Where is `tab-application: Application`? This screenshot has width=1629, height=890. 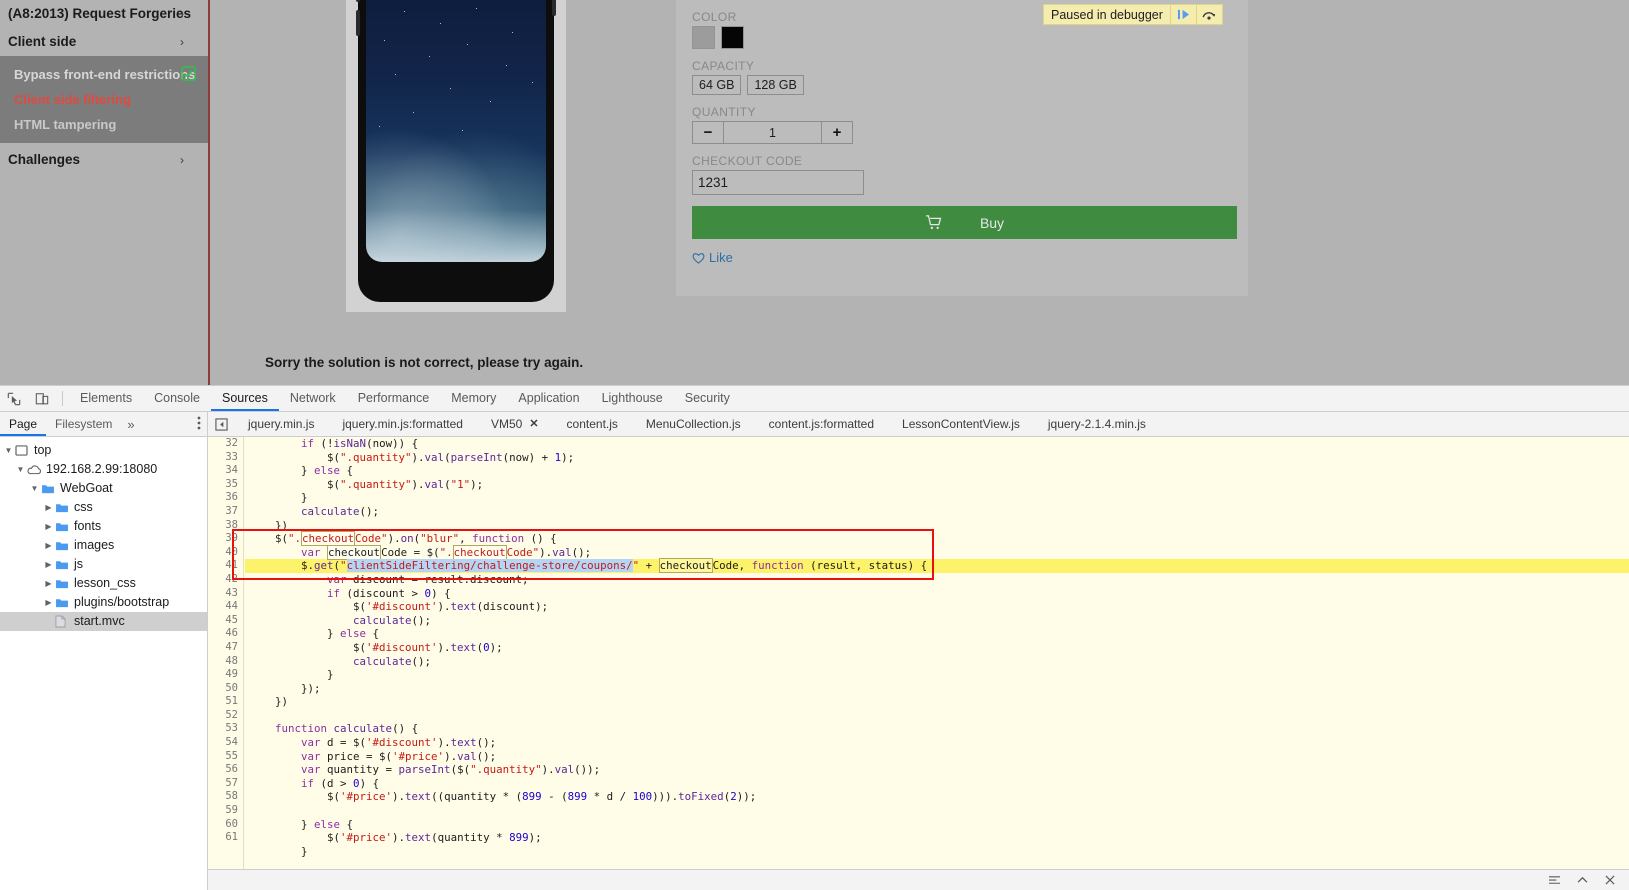 tab-application: Application is located at coordinates (548, 398).